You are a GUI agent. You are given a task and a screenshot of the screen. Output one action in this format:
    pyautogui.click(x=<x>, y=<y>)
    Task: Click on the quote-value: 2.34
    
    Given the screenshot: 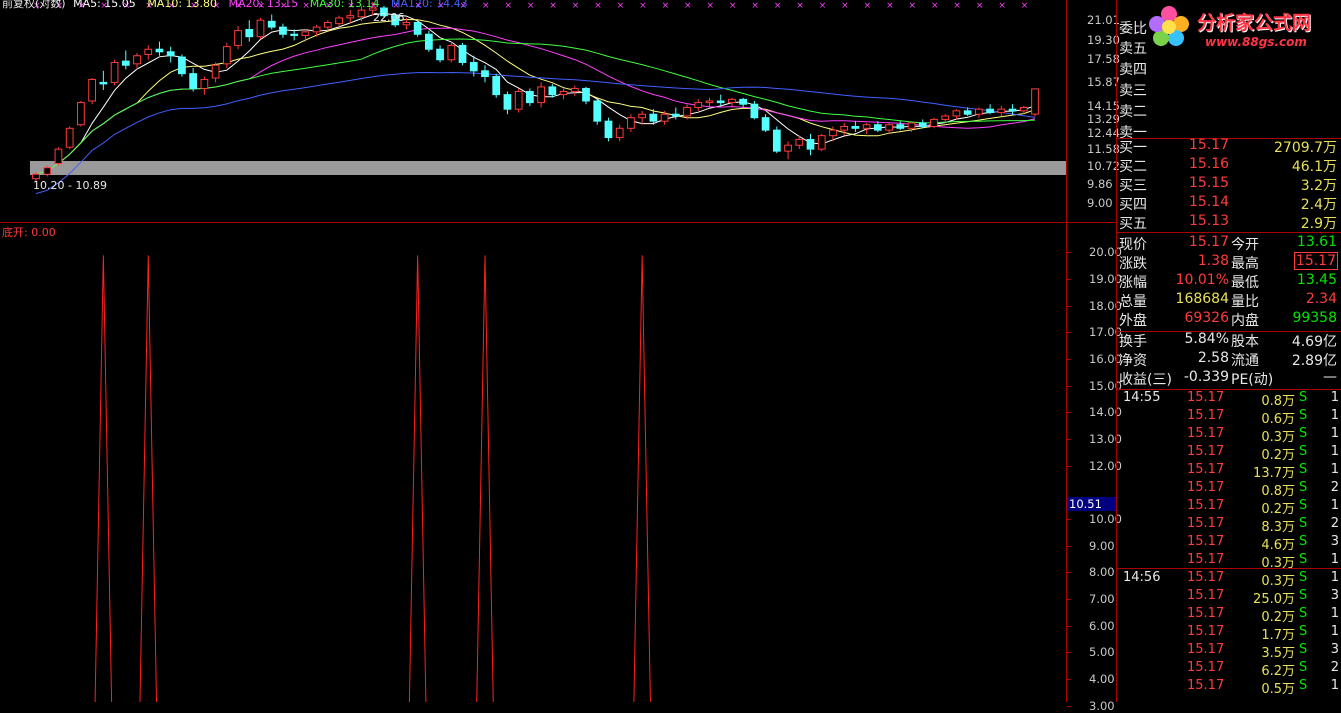 What is the action you would take?
    pyautogui.click(x=1321, y=299)
    